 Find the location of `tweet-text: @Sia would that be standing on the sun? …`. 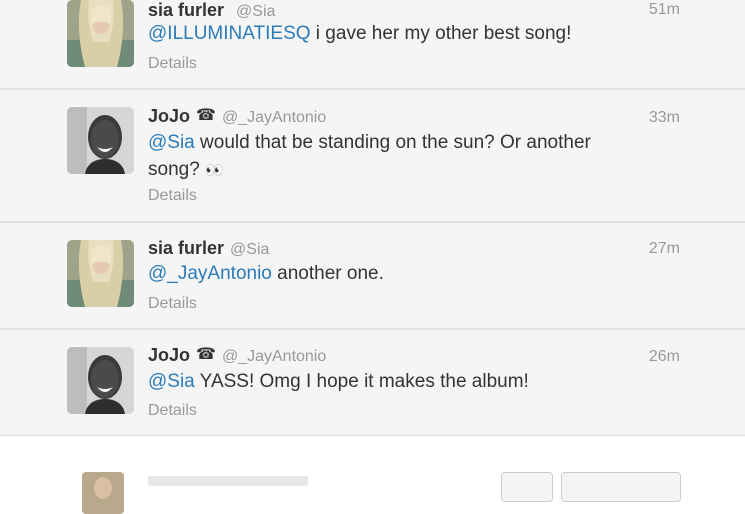

tweet-text: @Sia would that be standing on the sun? … is located at coordinates (388, 156).